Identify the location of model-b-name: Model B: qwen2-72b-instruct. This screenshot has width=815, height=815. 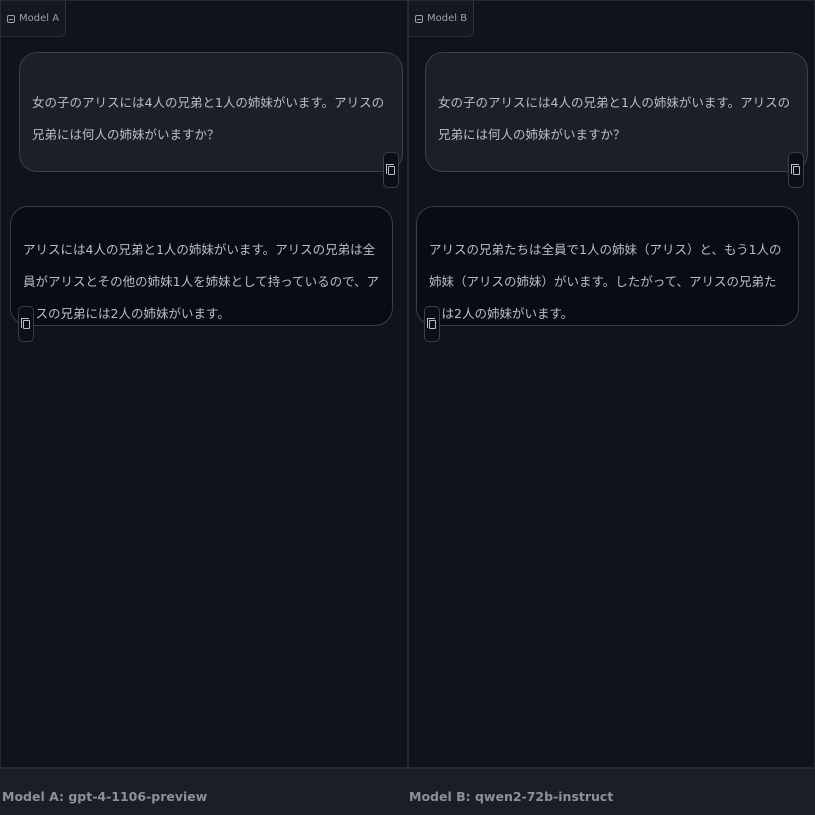
(511, 796).